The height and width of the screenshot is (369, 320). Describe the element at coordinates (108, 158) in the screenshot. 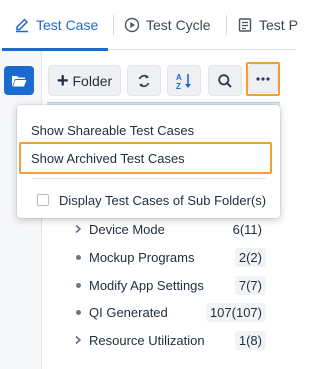

I see `menu-item-label: Show Archived Test Cases` at that location.